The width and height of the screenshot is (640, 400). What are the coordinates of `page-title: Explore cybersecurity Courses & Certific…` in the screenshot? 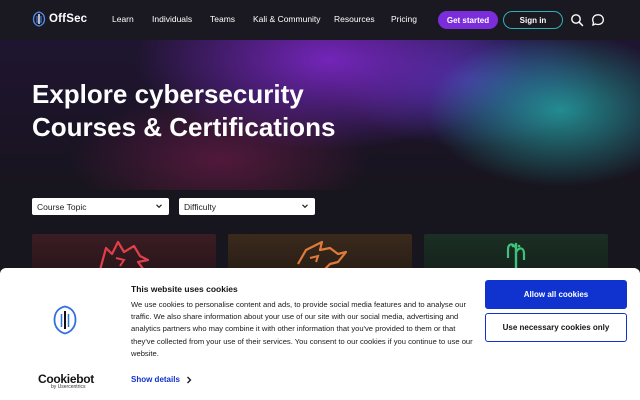 It's located at (184, 110).